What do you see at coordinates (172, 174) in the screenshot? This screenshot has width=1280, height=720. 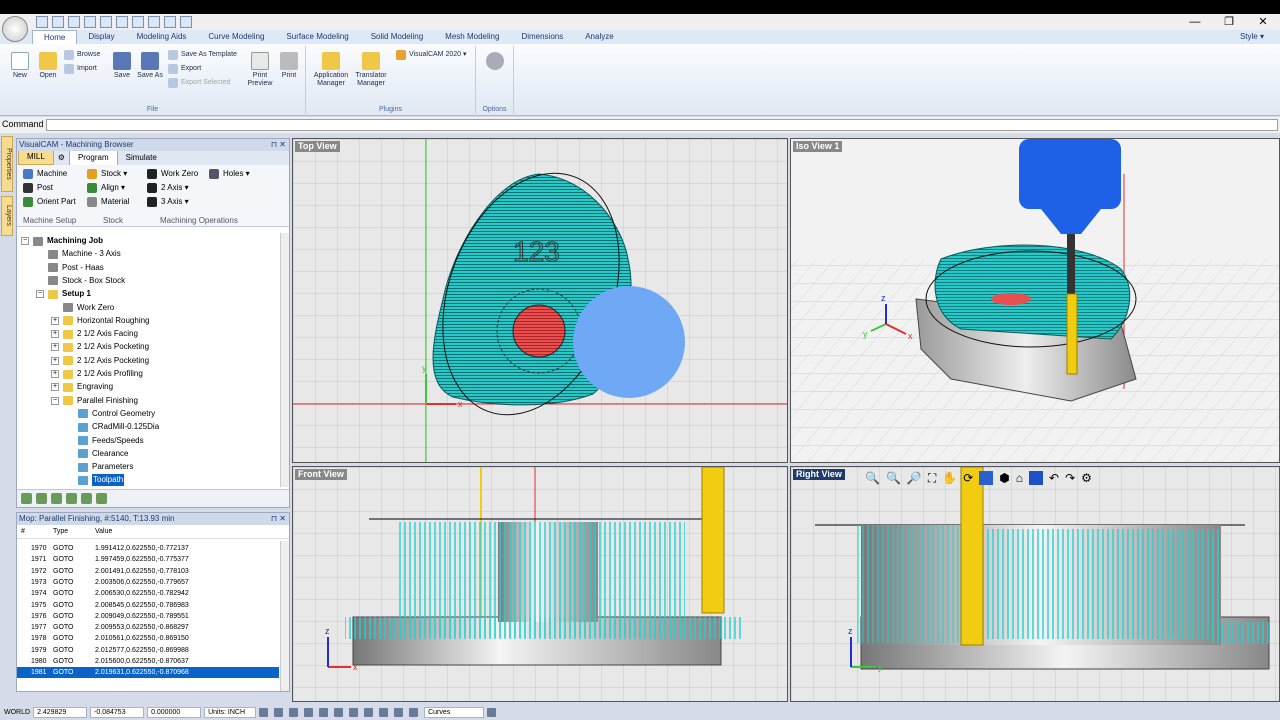 I see `work-zero-button: Work Zero` at bounding box center [172, 174].